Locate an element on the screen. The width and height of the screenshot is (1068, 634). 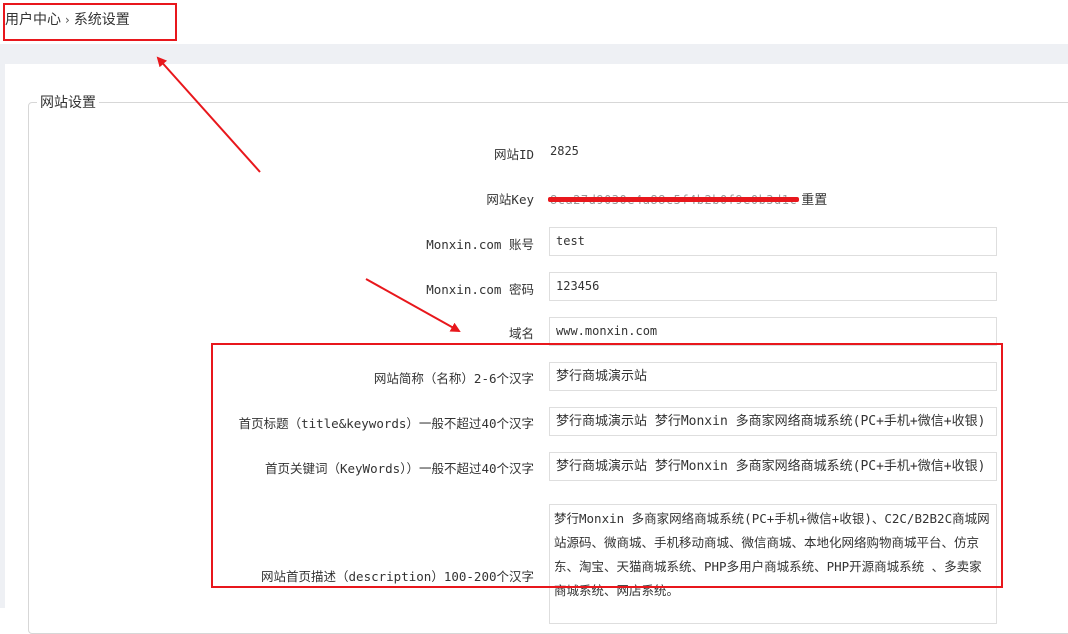
domain-input: www.monxin.com is located at coordinates (773, 331).